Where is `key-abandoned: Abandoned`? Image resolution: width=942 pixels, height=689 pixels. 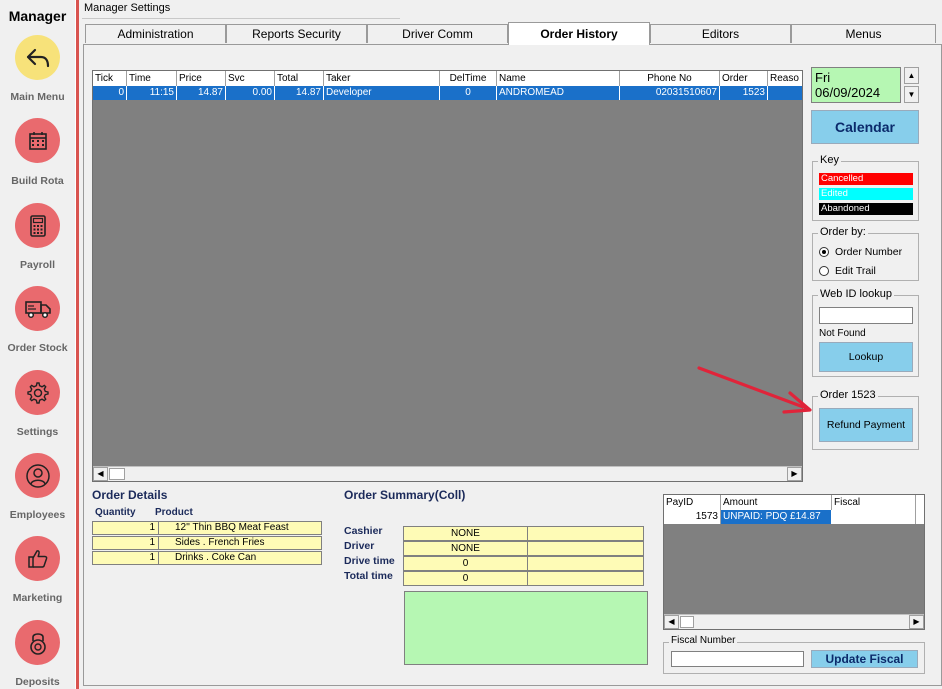
key-abandoned: Abandoned is located at coordinates (866, 209).